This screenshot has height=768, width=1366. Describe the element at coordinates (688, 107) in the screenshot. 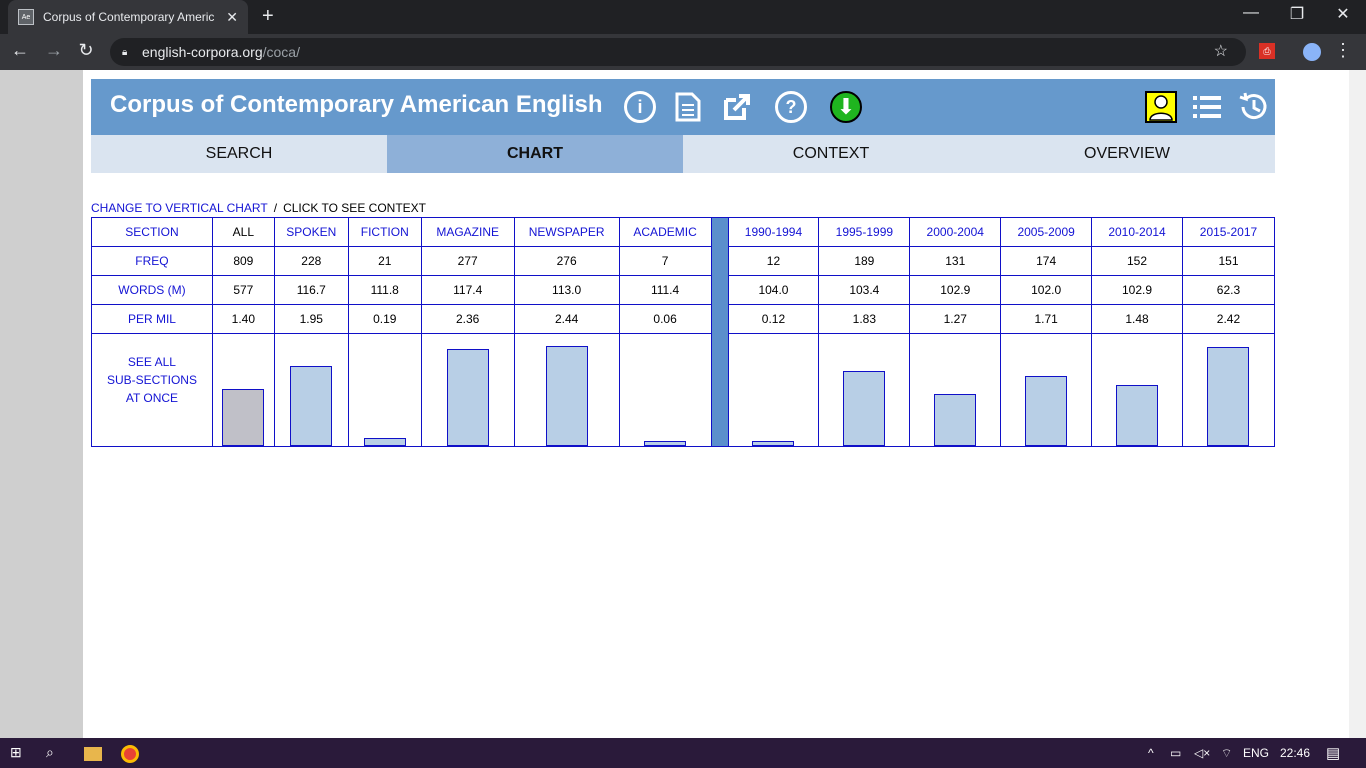

I see `document-icon` at that location.